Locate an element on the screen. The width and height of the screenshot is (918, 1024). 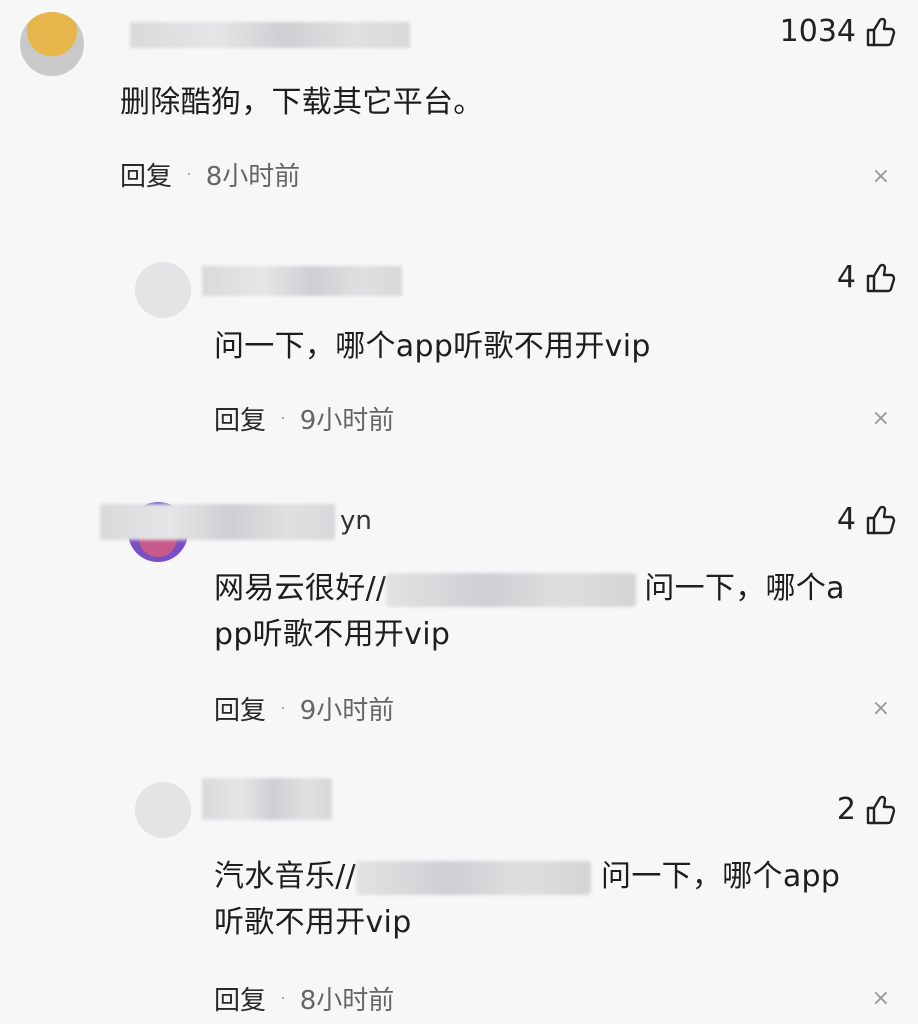
comment-text: 汽水音乐// 问一下，哪个app 听歌不用开vip is located at coordinates (559, 900).